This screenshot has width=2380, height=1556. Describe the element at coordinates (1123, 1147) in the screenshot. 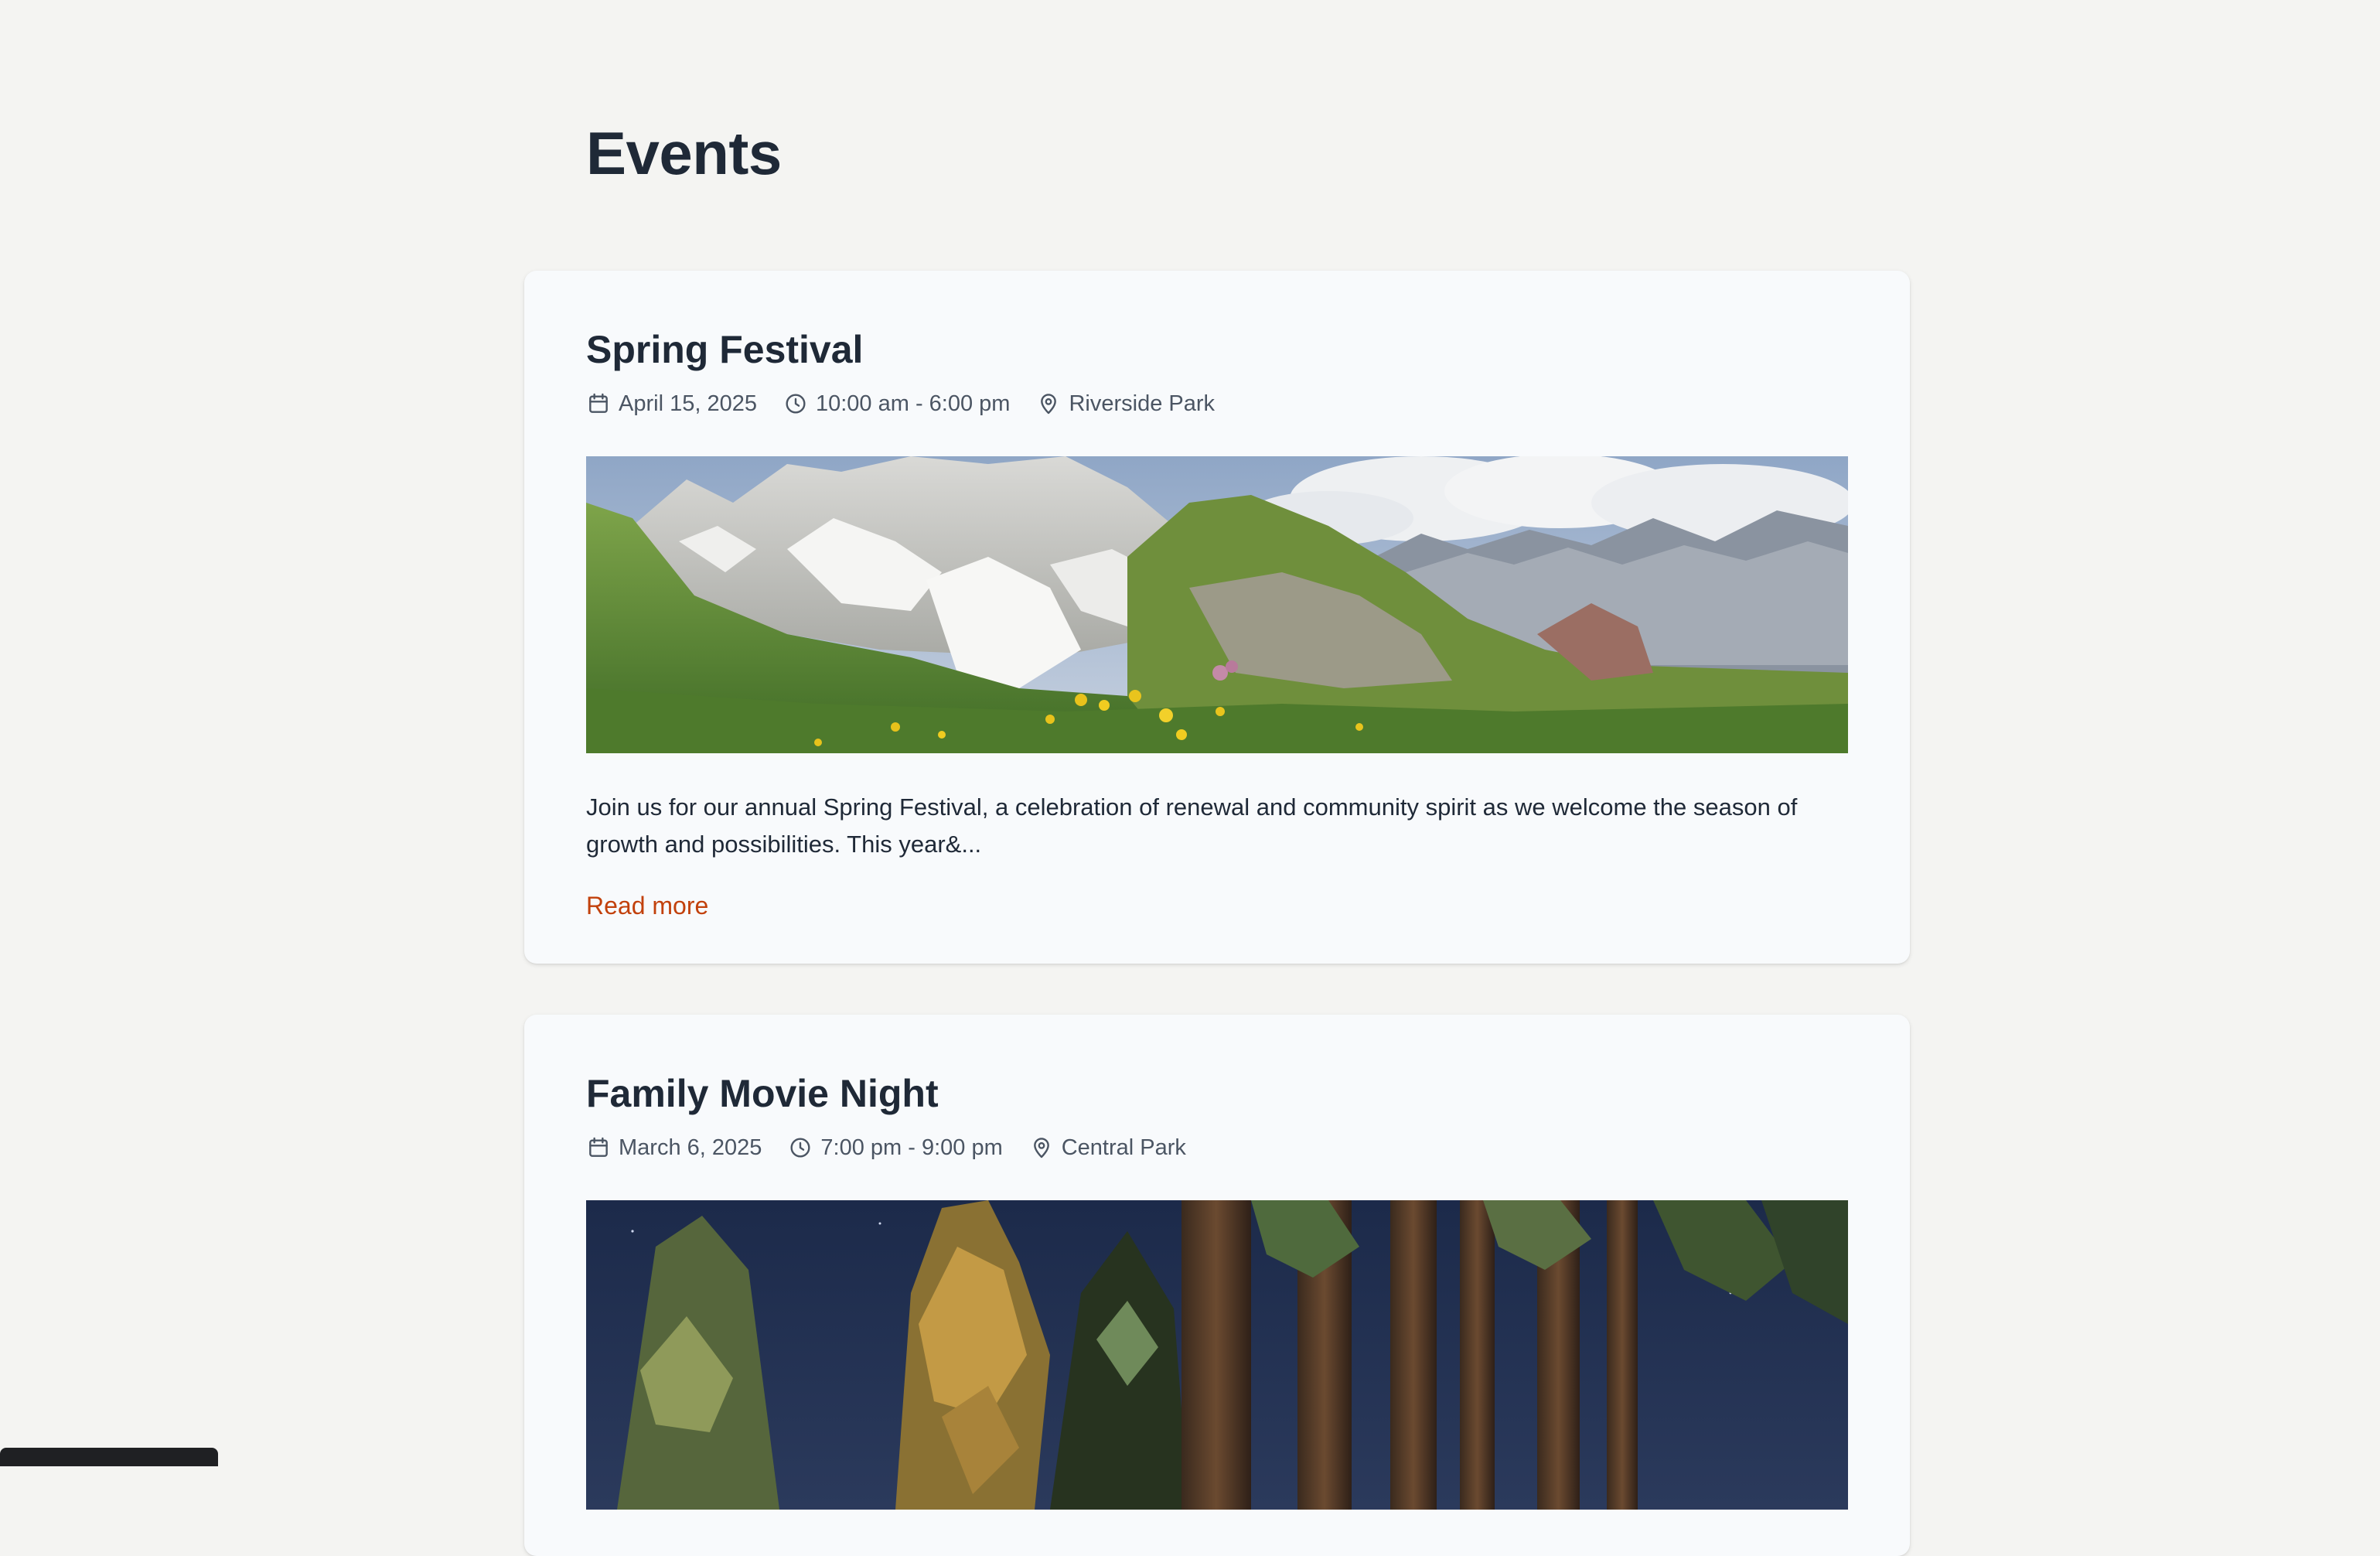

I see `event-location-text: Central Park` at that location.